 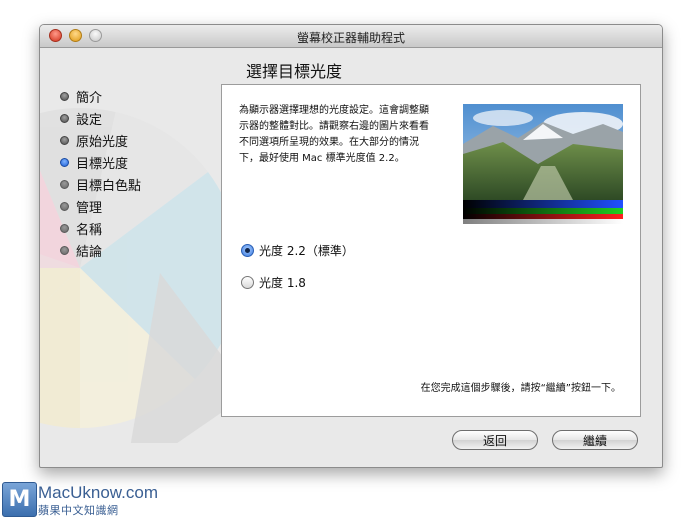 I want to click on step-list: 簡介 設定 原始光度 目標光度 目標白色點 管理 名稱 結論, so click(x=100, y=173).